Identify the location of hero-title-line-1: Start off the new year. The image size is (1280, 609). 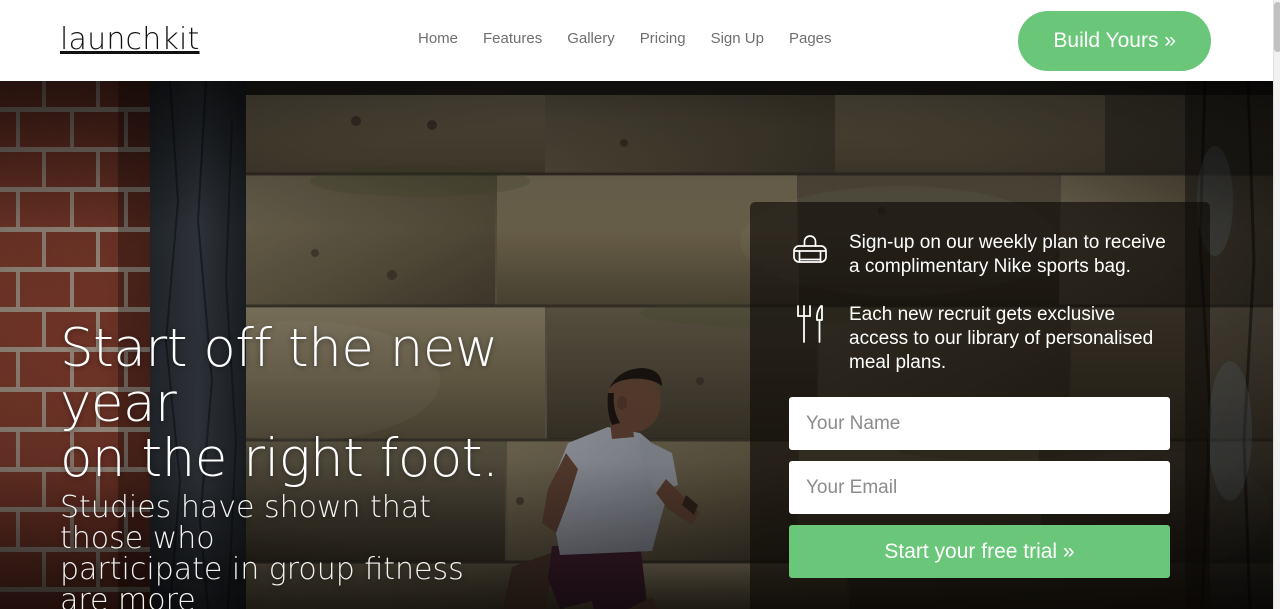
(279, 376).